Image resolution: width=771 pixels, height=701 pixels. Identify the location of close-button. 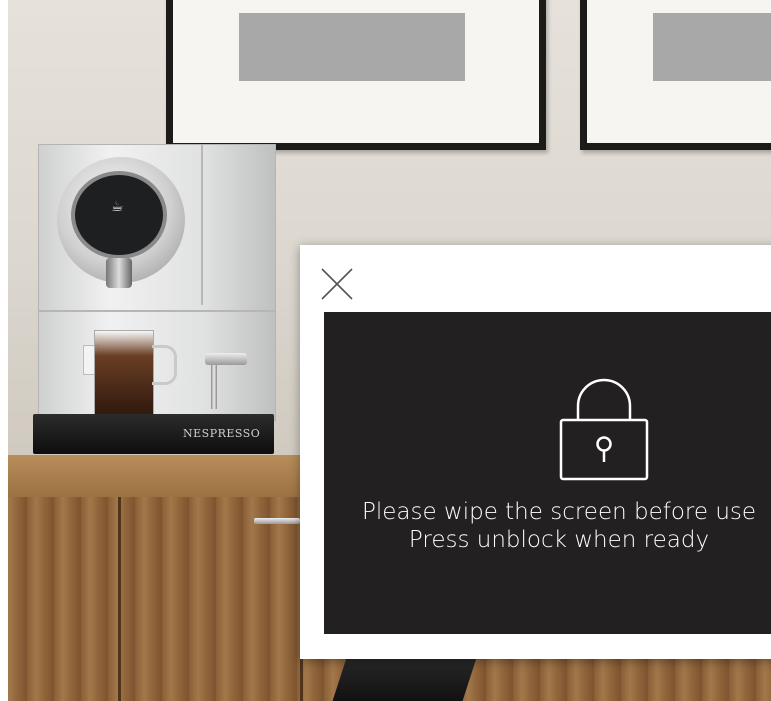
(337, 284).